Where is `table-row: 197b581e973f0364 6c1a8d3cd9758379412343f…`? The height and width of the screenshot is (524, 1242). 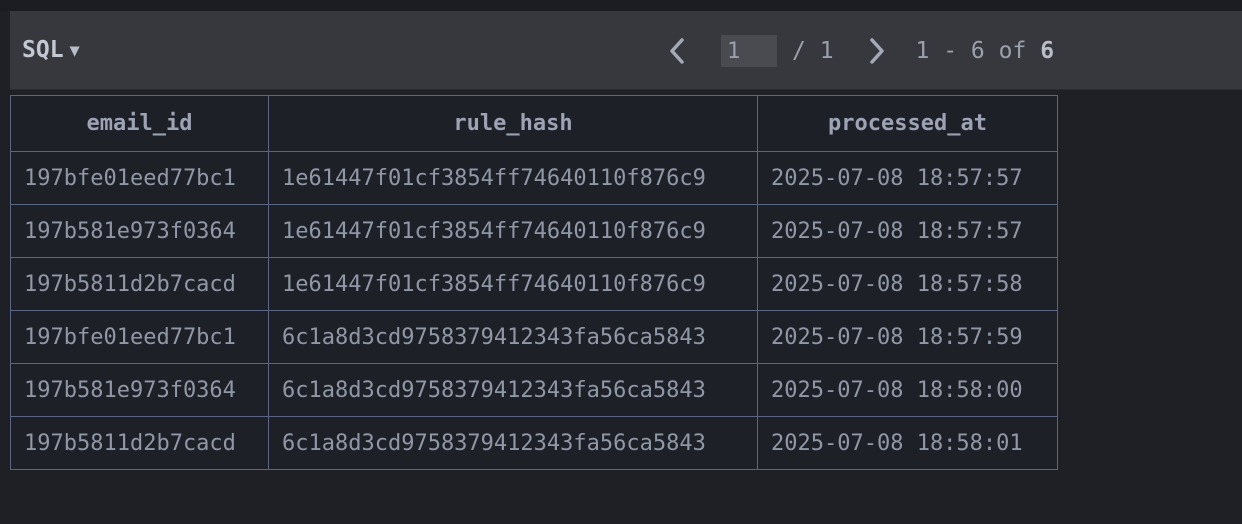
table-row: 197b581e973f0364 6c1a8d3cd9758379412343f… is located at coordinates (534, 390).